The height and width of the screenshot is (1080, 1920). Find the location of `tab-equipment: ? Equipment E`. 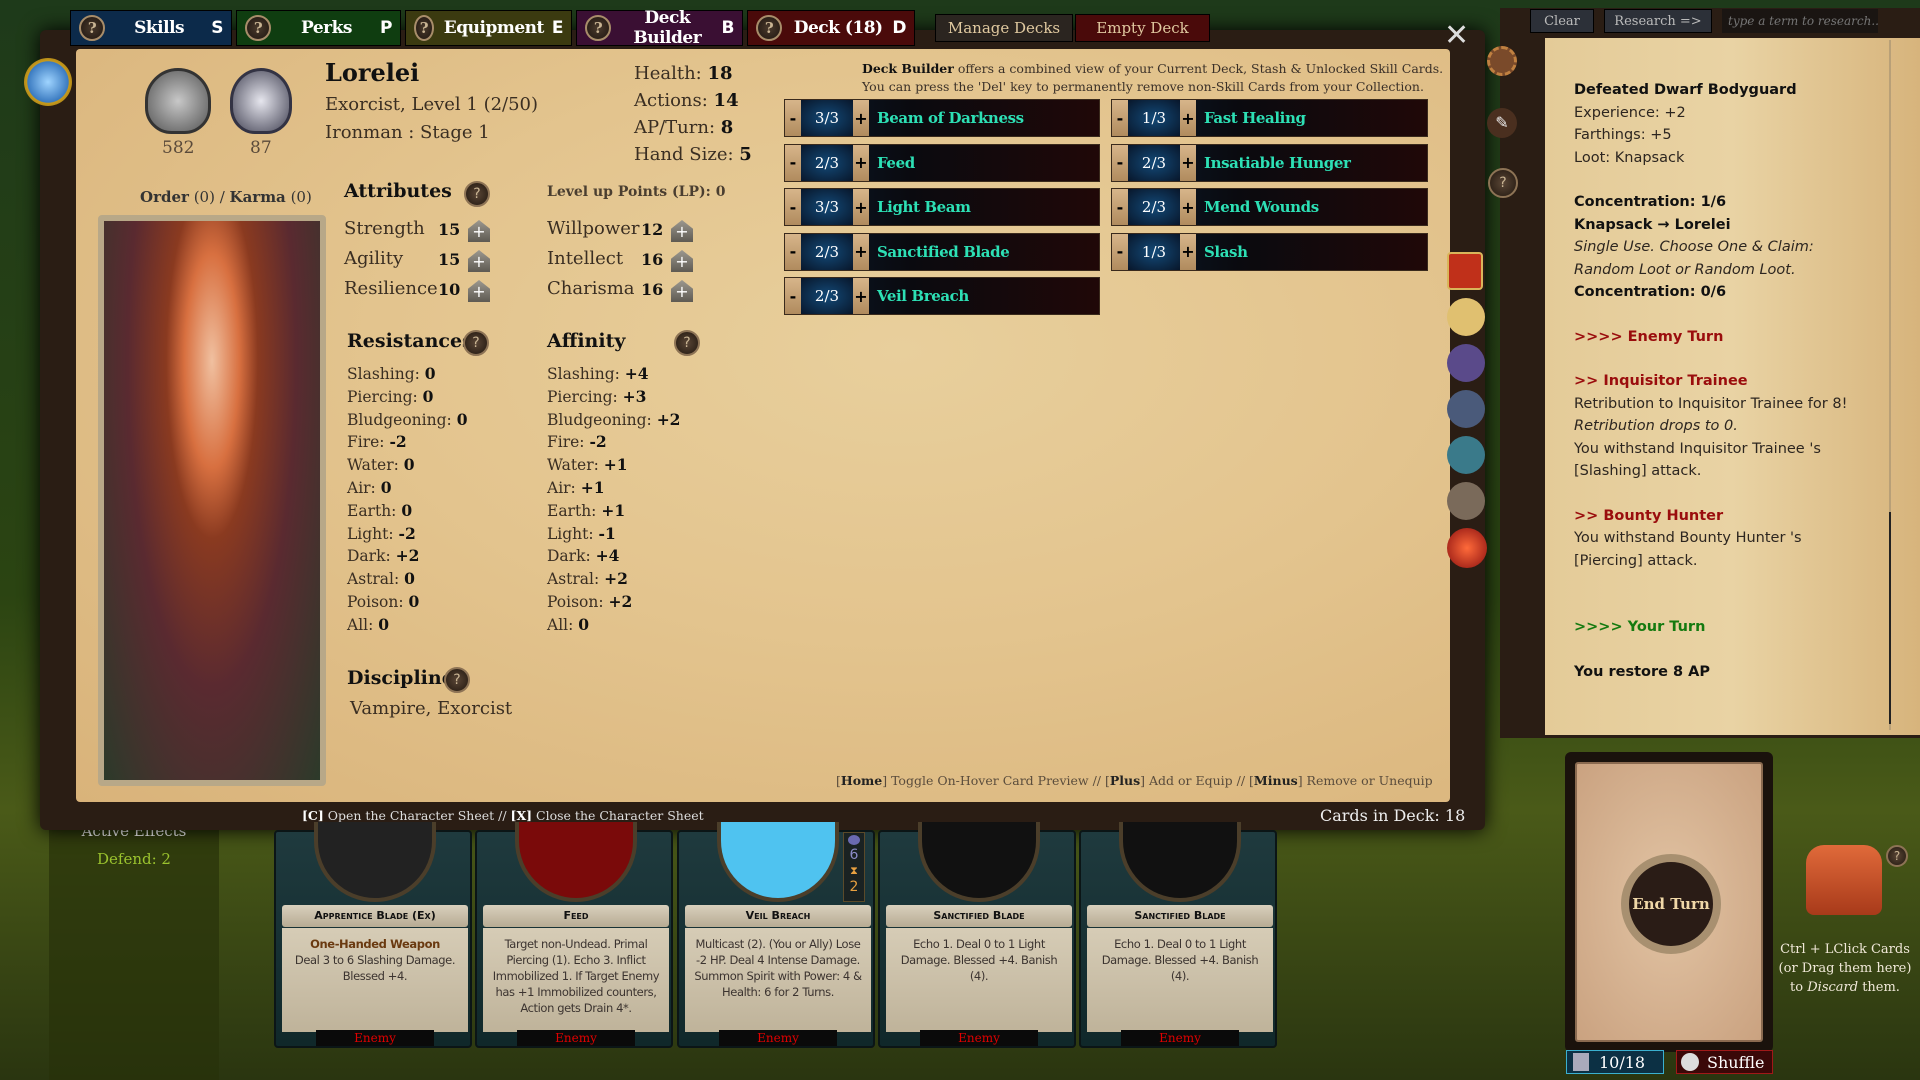

tab-equipment: ? Equipment E is located at coordinates (488, 28).